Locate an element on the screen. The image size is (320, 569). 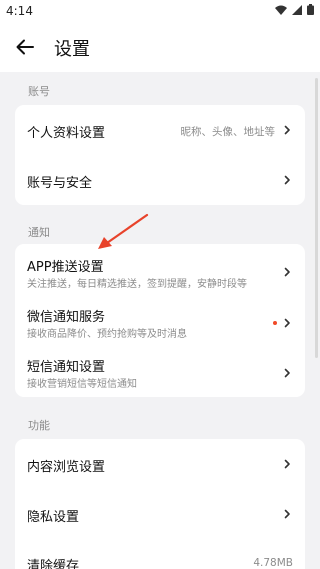
row-title: 隐私设置 is located at coordinates (53, 517).